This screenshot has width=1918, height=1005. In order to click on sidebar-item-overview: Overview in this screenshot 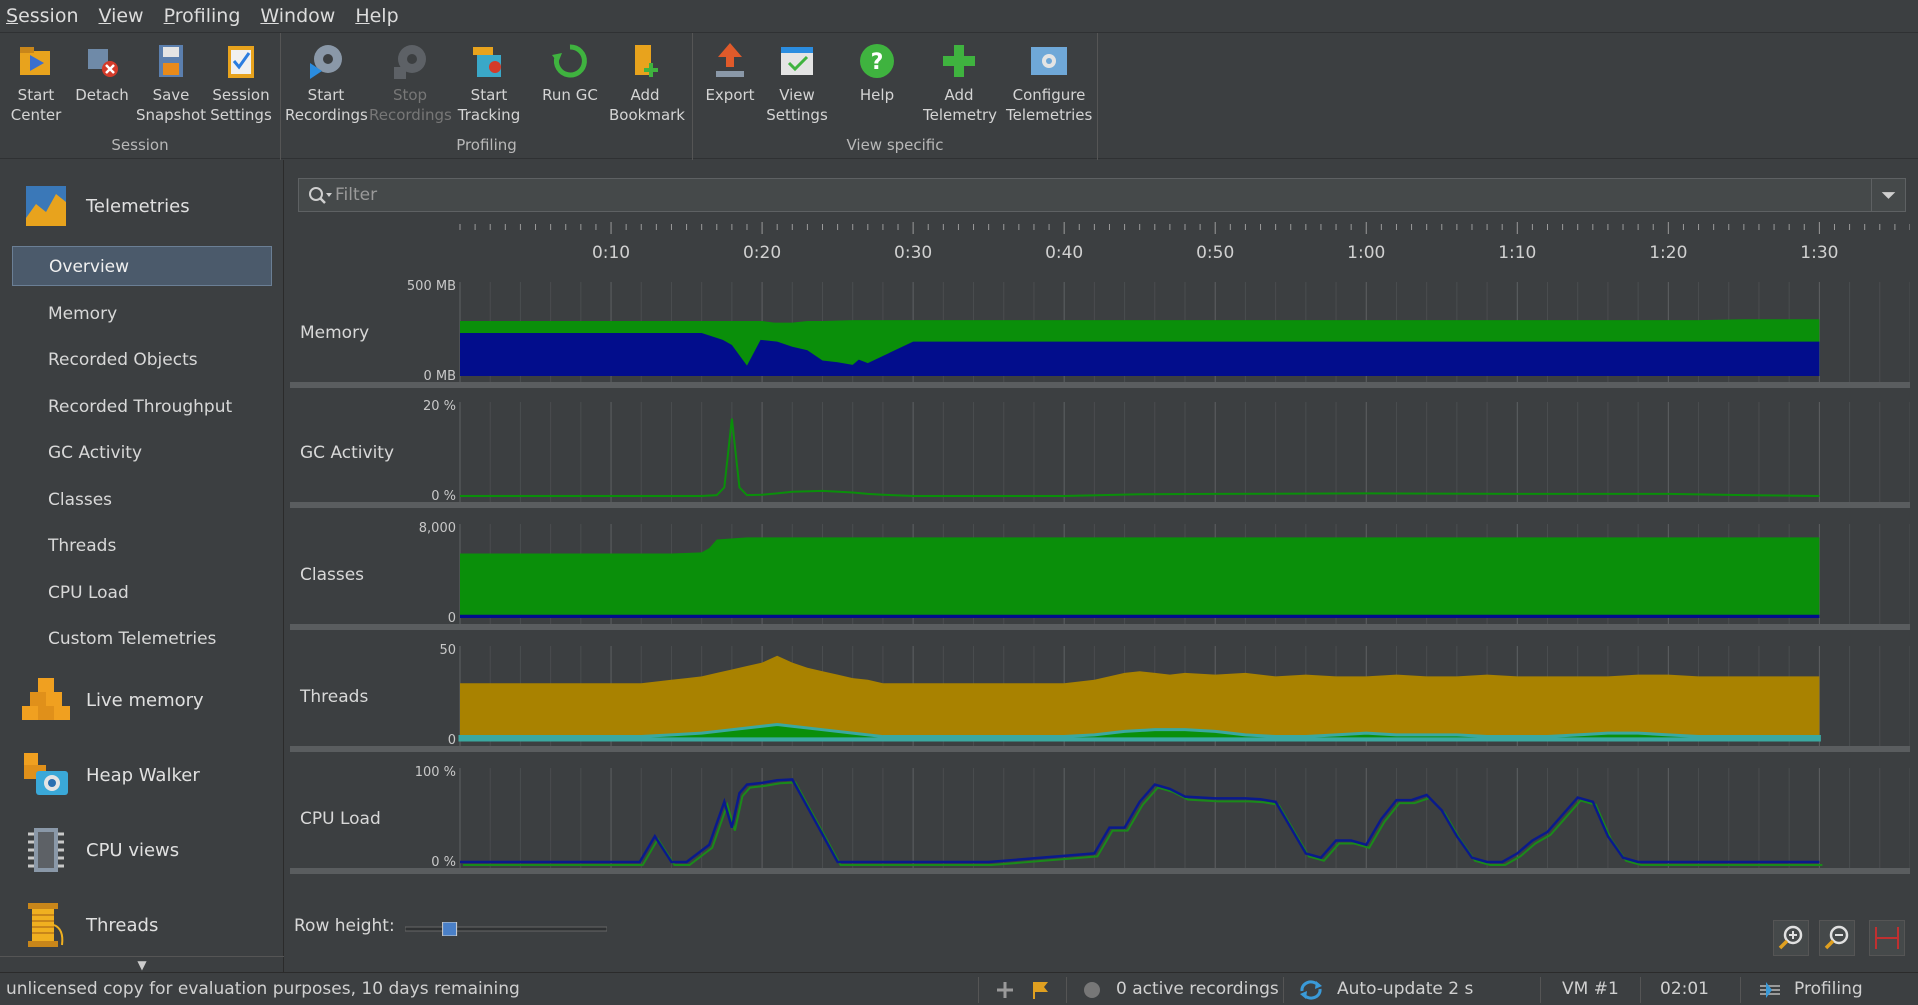, I will do `click(142, 266)`.